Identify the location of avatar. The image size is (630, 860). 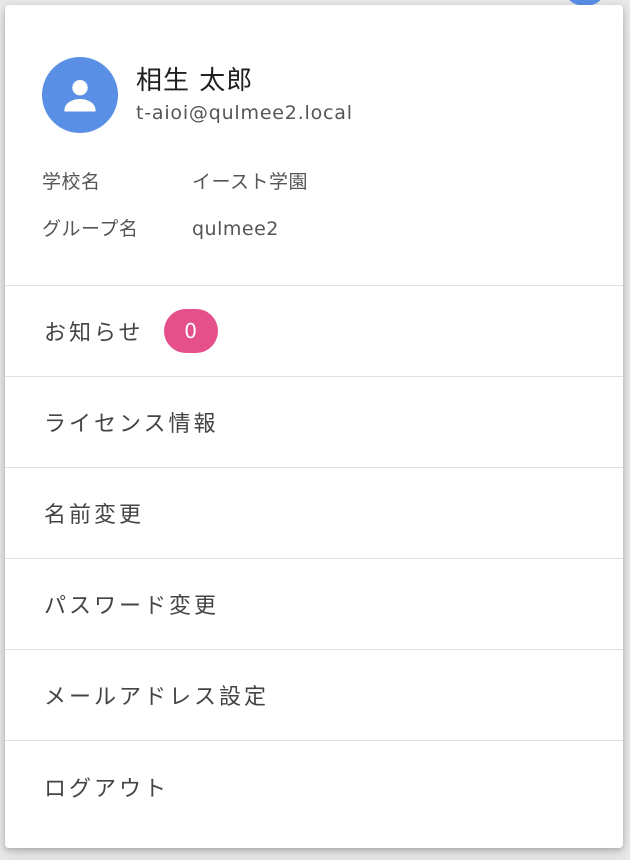
(80, 95).